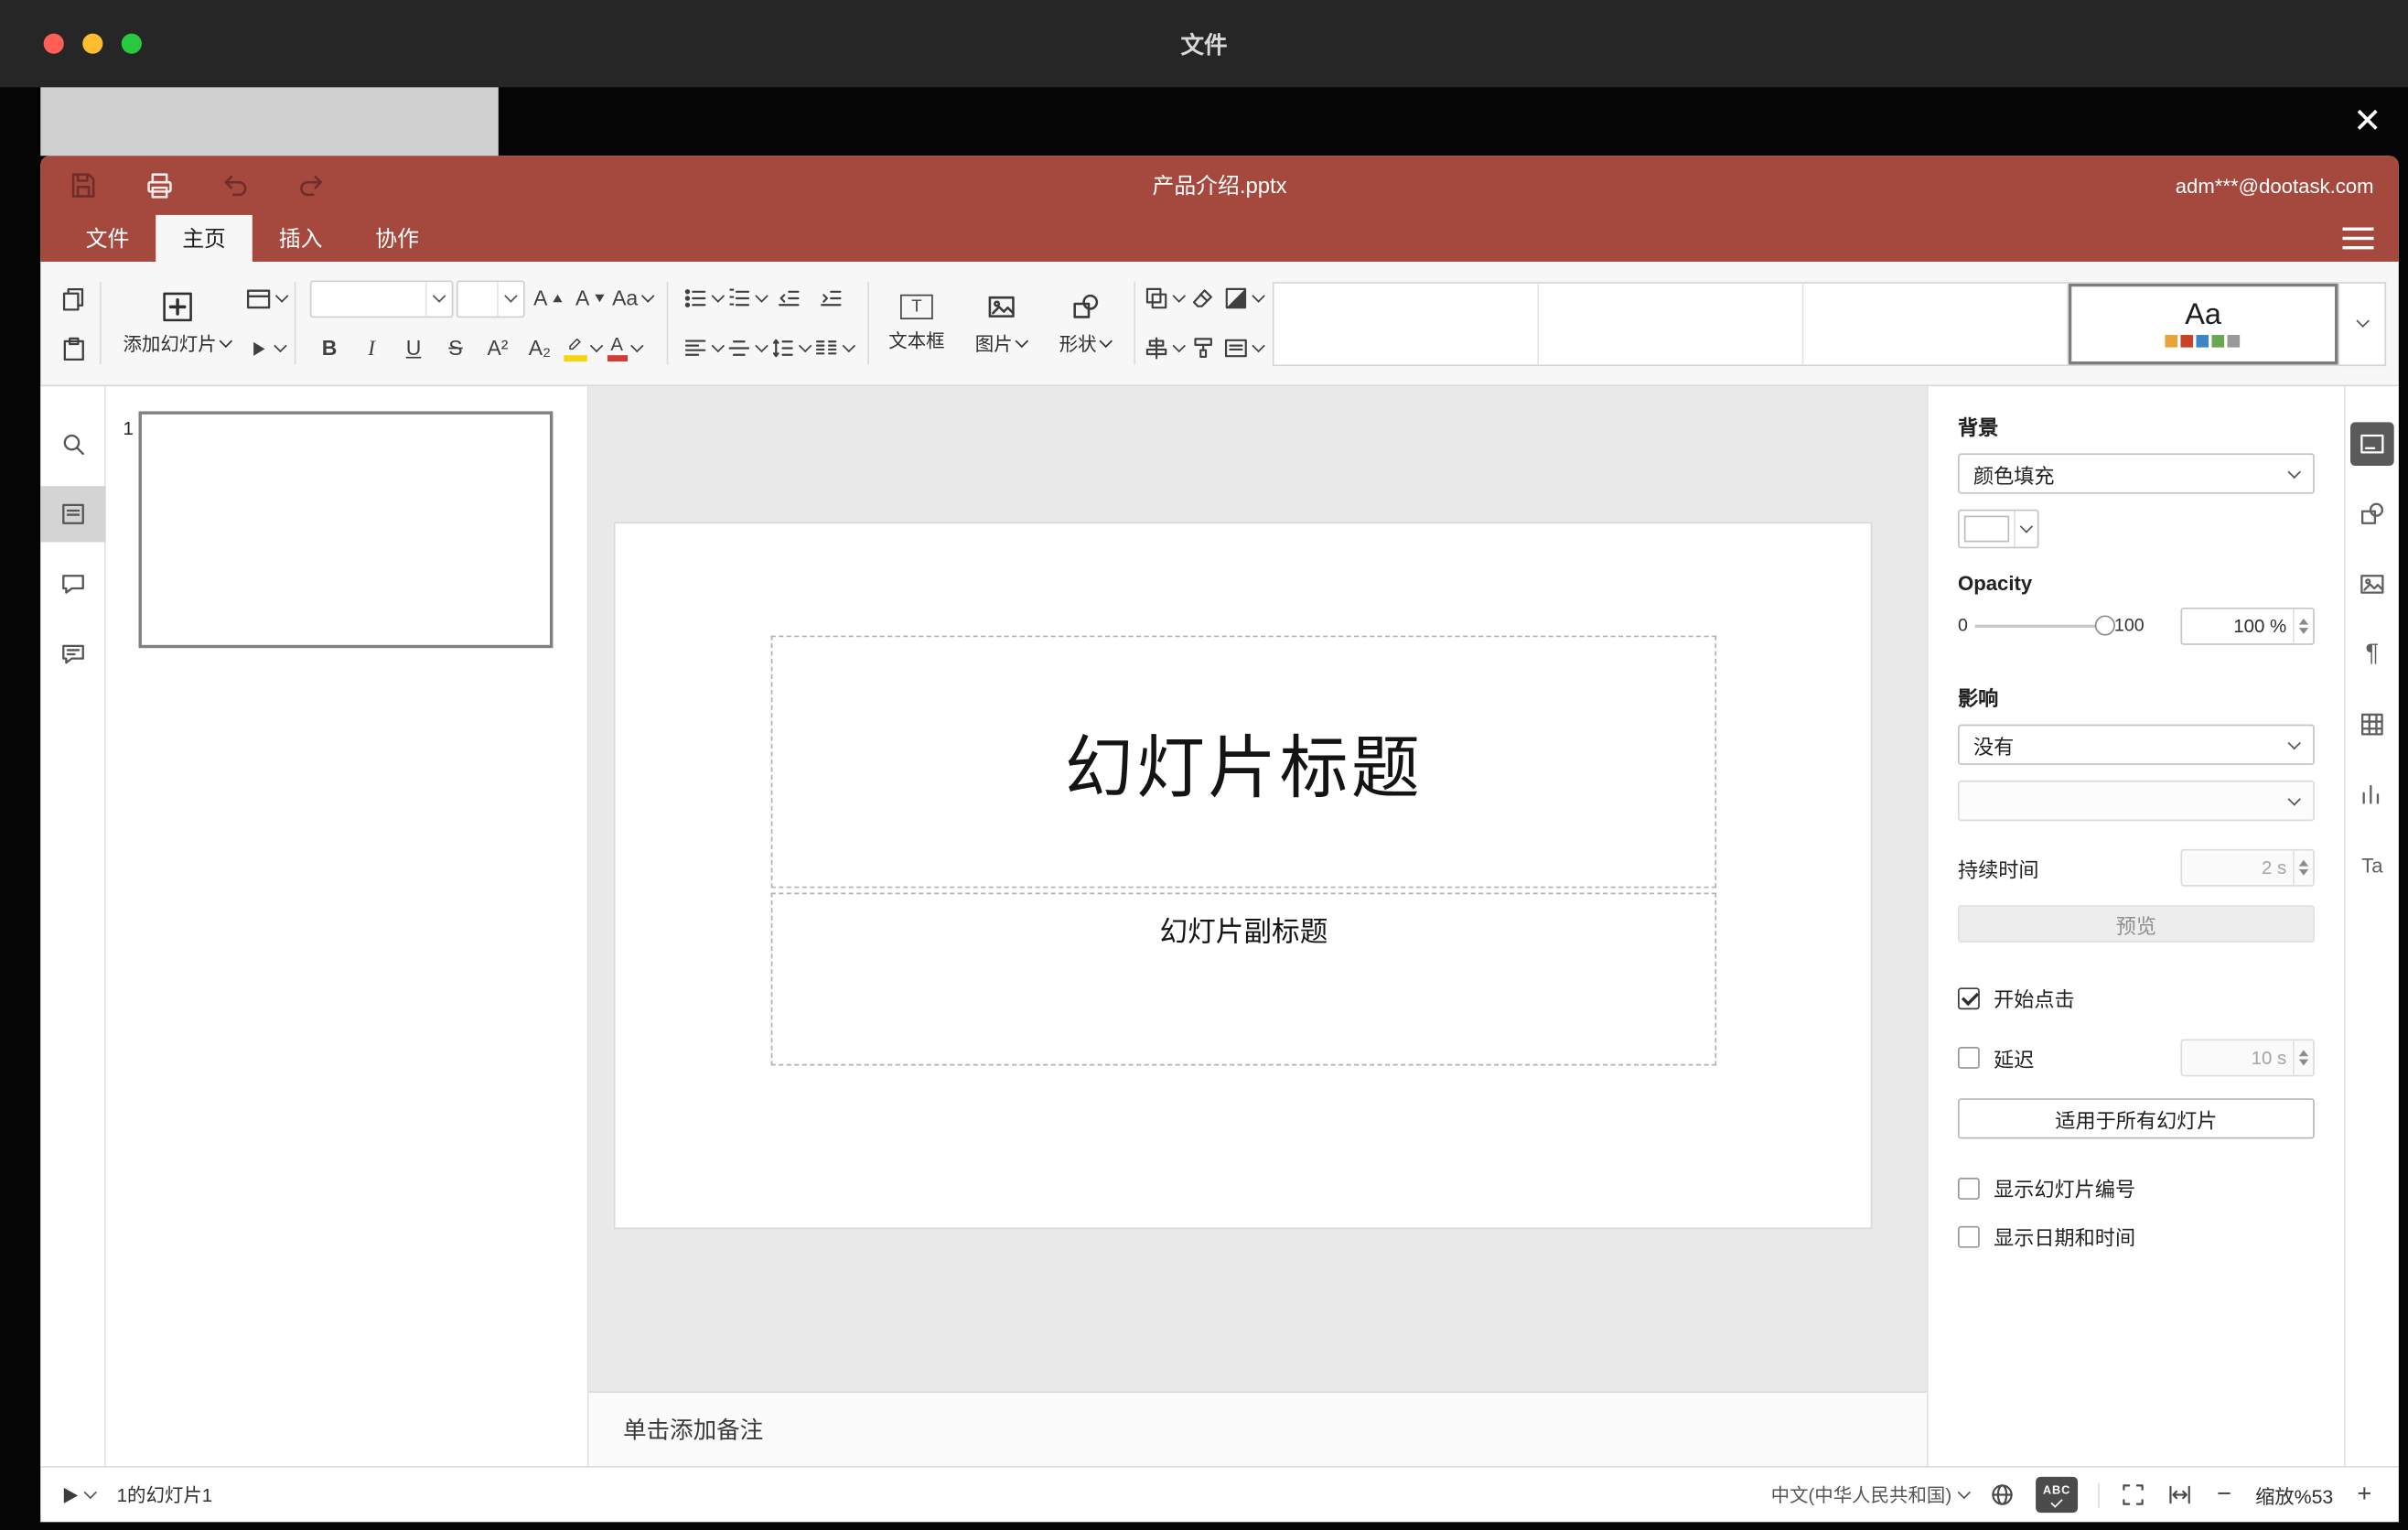 Image resolution: width=2408 pixels, height=1530 pixels. Describe the element at coordinates (72, 654) in the screenshot. I see `chat-button` at that location.